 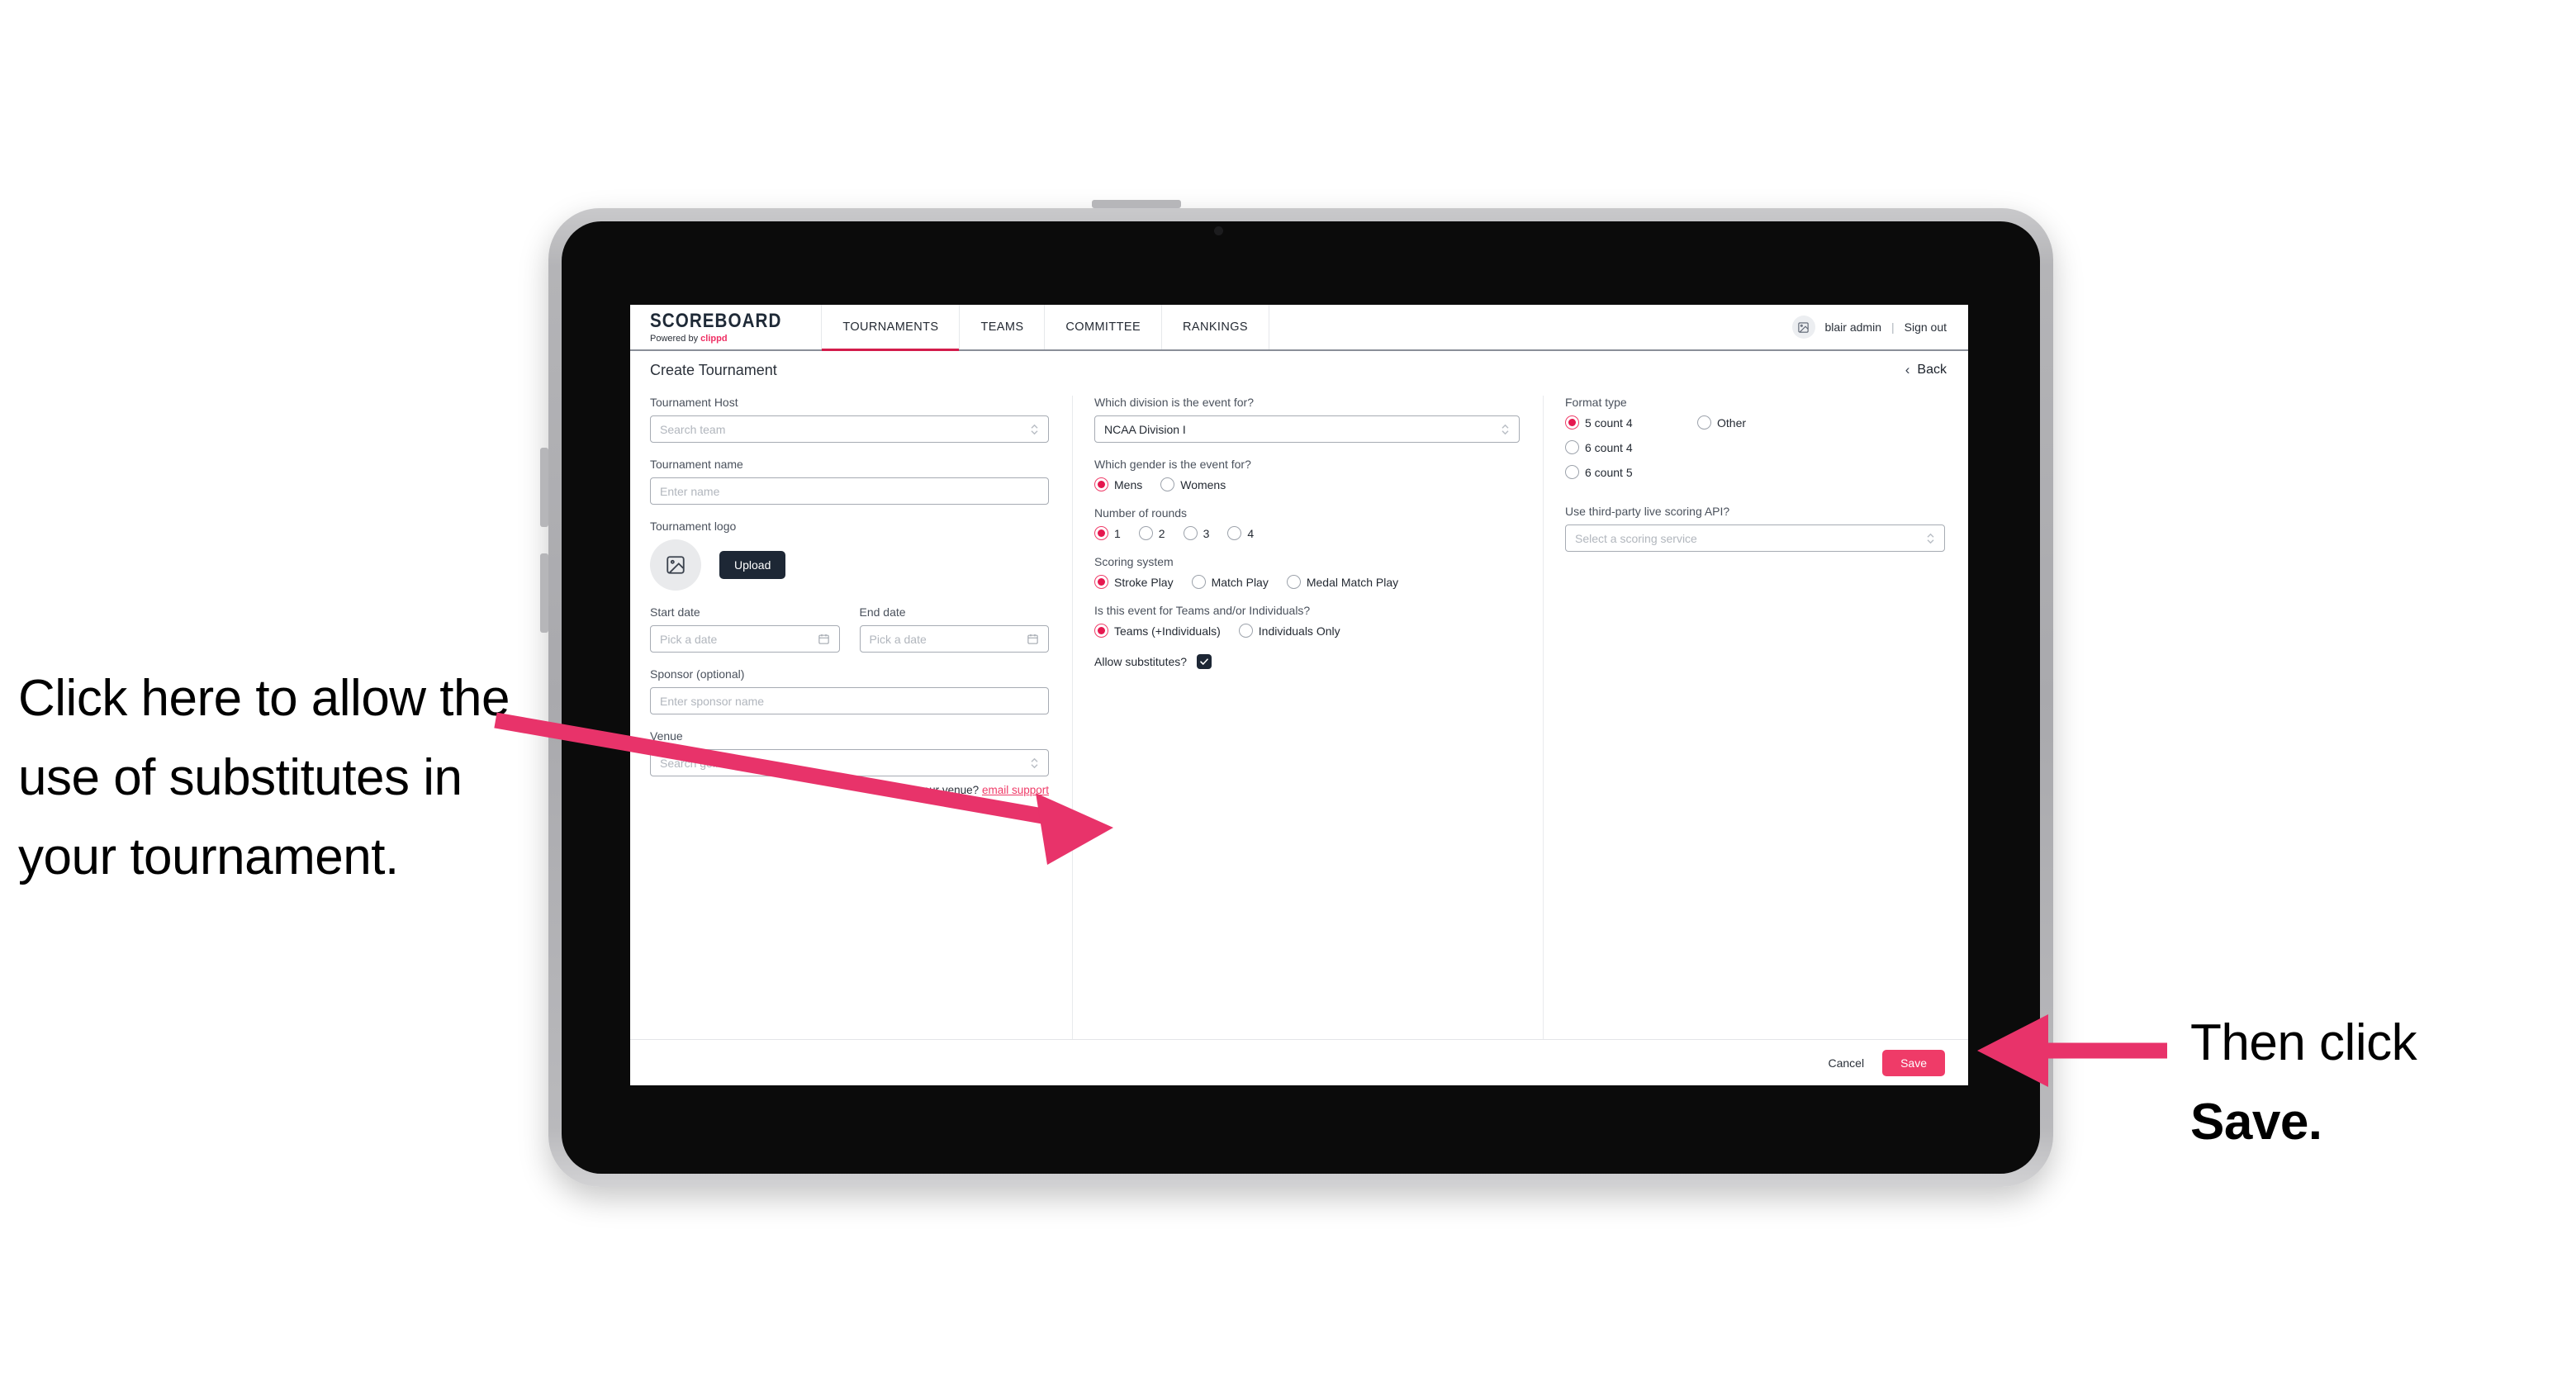 I want to click on cancel-button: Cancel, so click(x=1846, y=1063).